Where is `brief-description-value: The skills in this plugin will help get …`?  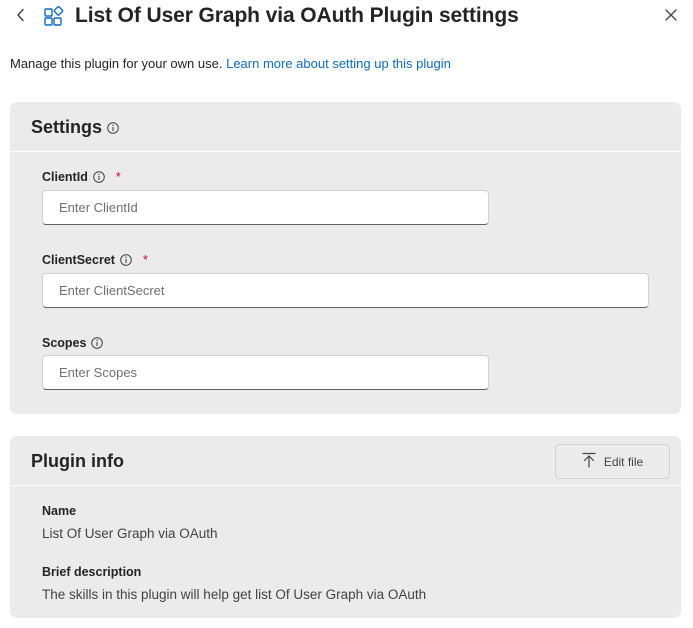 brief-description-value: The skills in this plugin will help get … is located at coordinates (234, 594).